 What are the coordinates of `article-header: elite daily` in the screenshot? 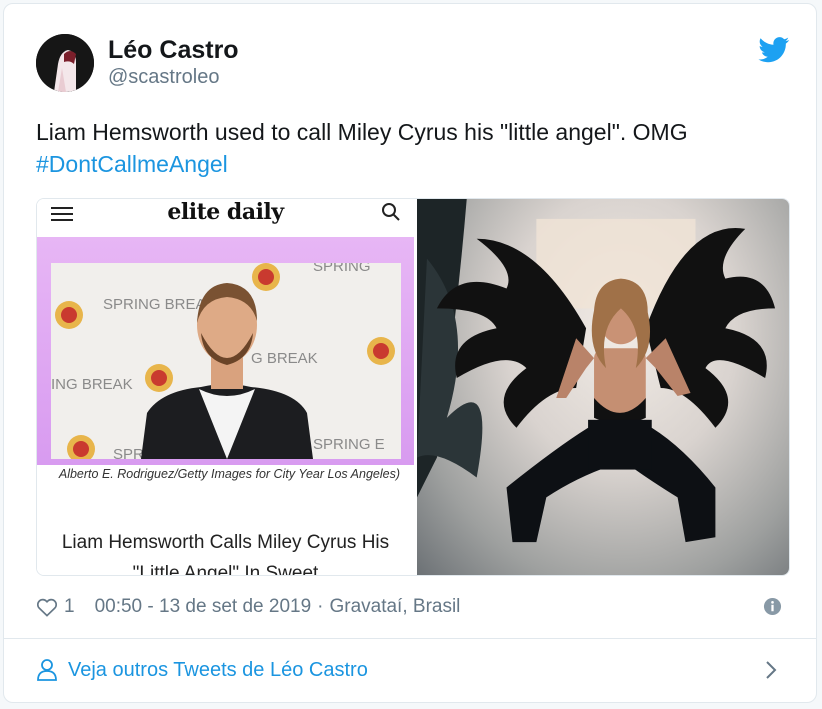 It's located at (225, 218).